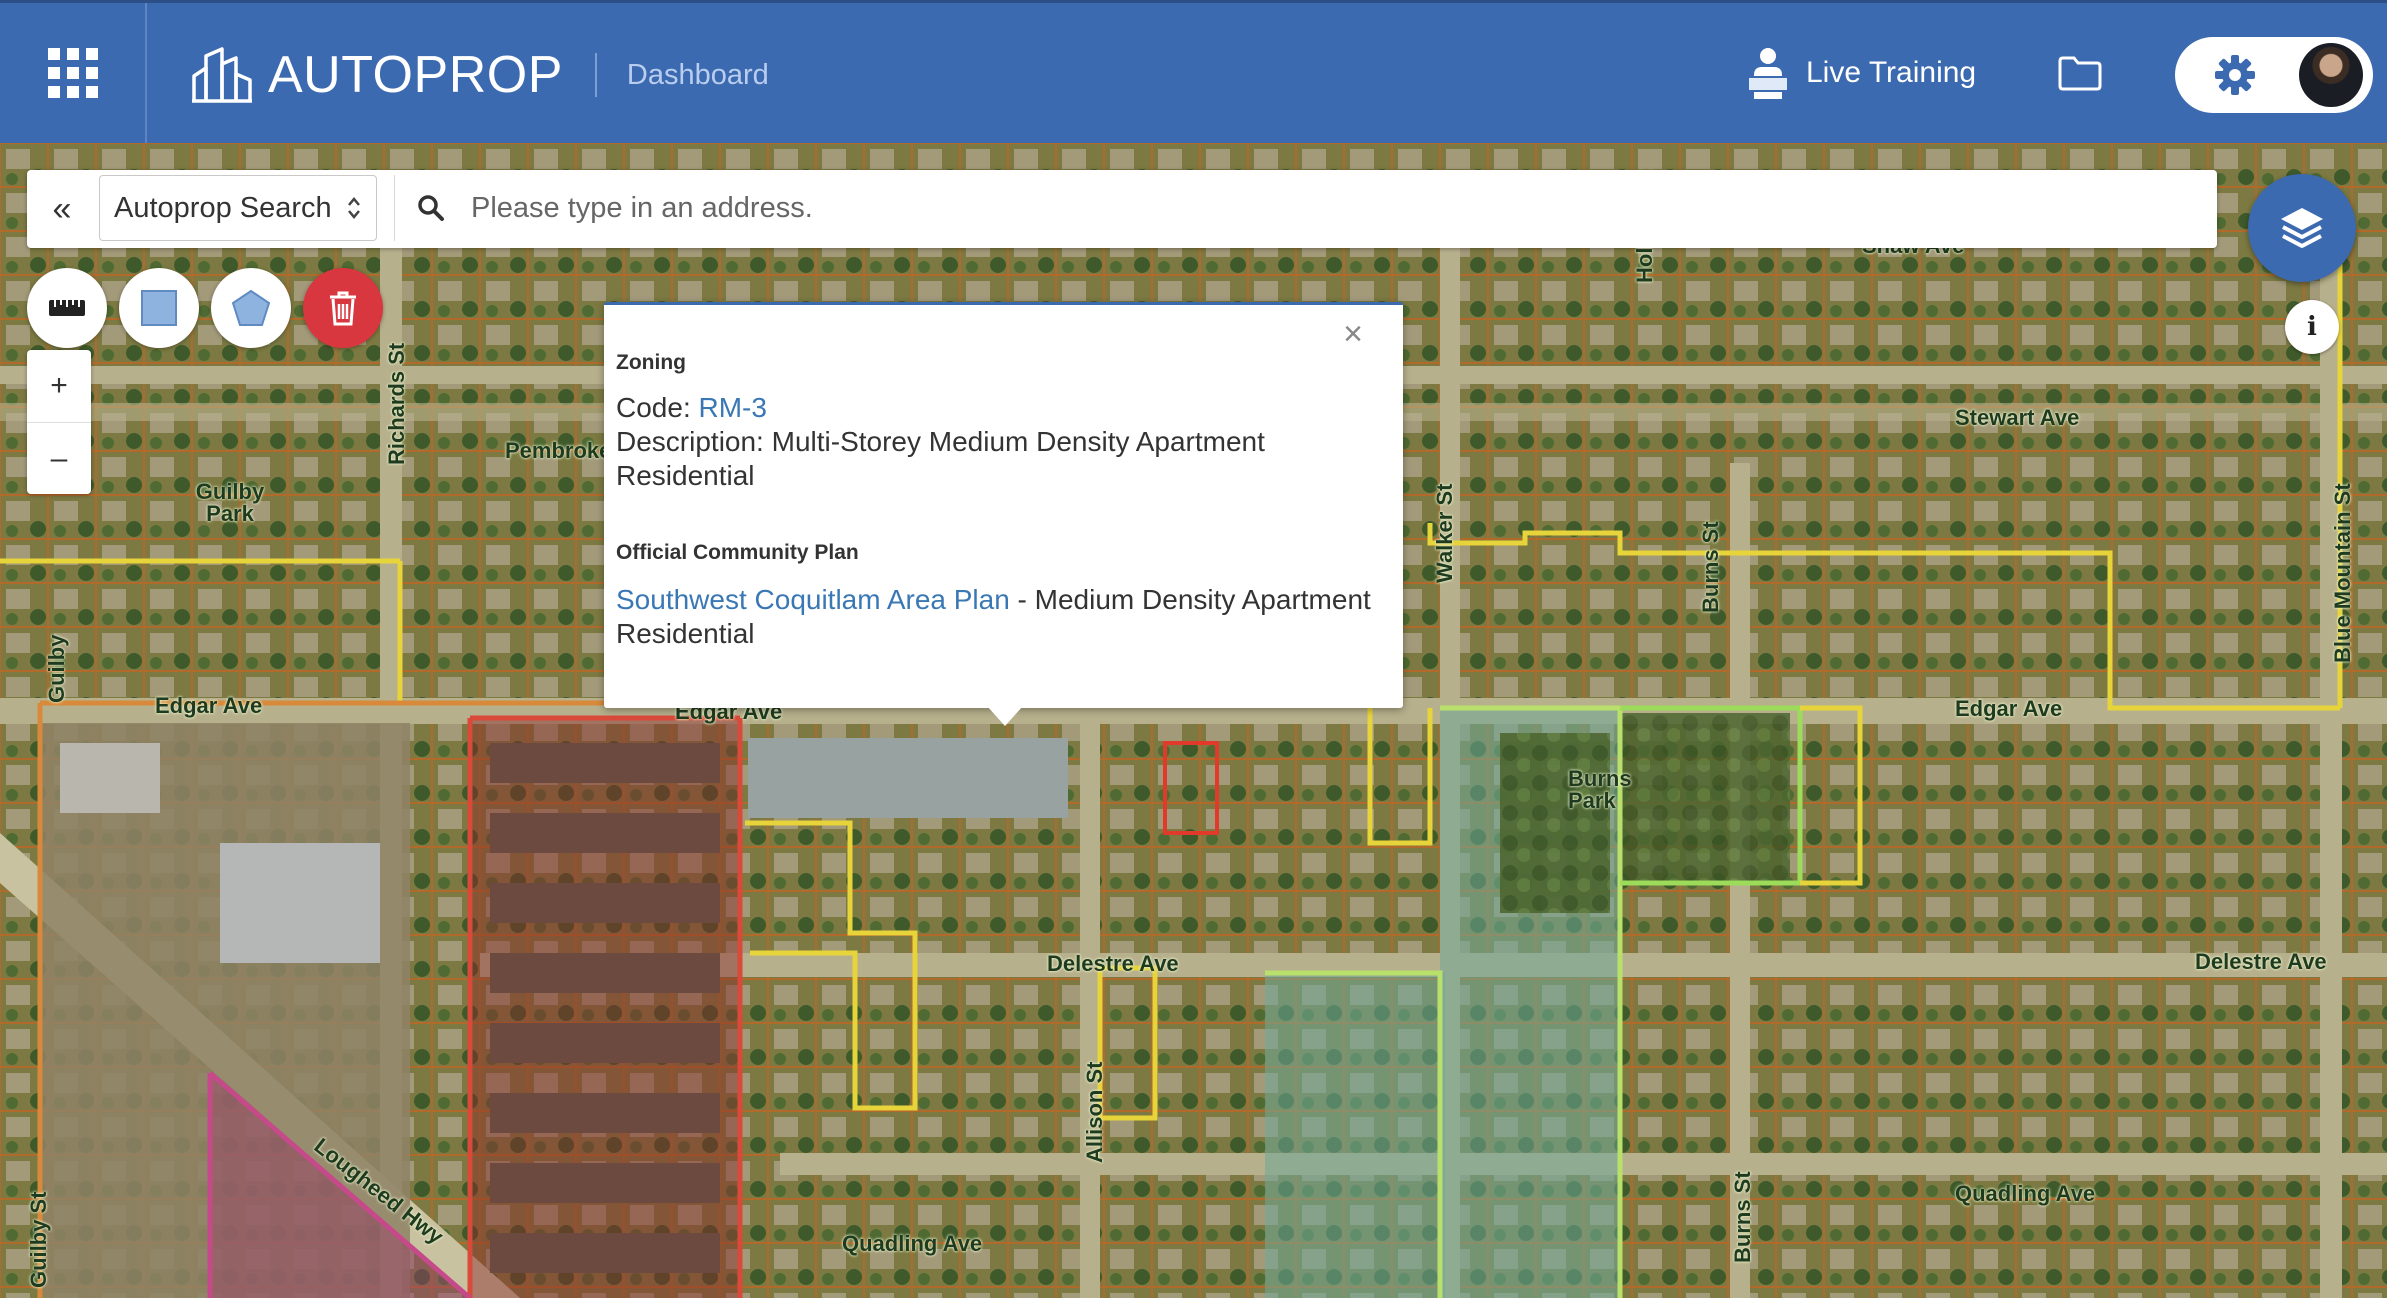 The height and width of the screenshot is (1298, 2387). I want to click on search-mode-select: Autoprop Search, so click(238, 208).